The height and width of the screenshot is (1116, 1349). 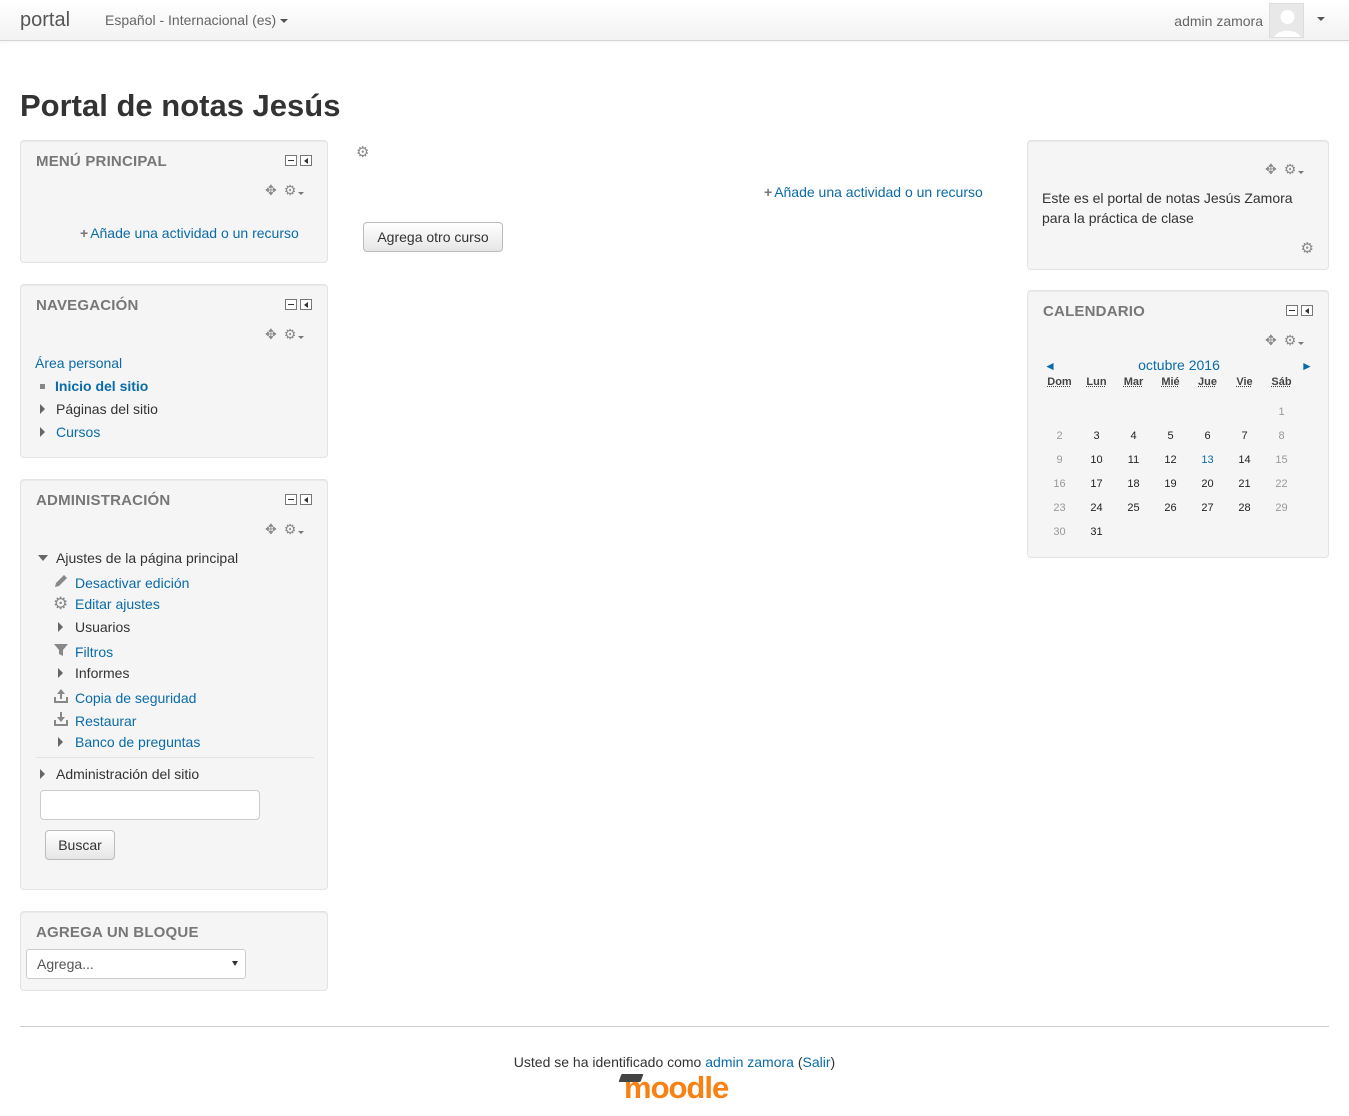 What do you see at coordinates (1207, 508) in the screenshot?
I see `calendar-day: 27` at bounding box center [1207, 508].